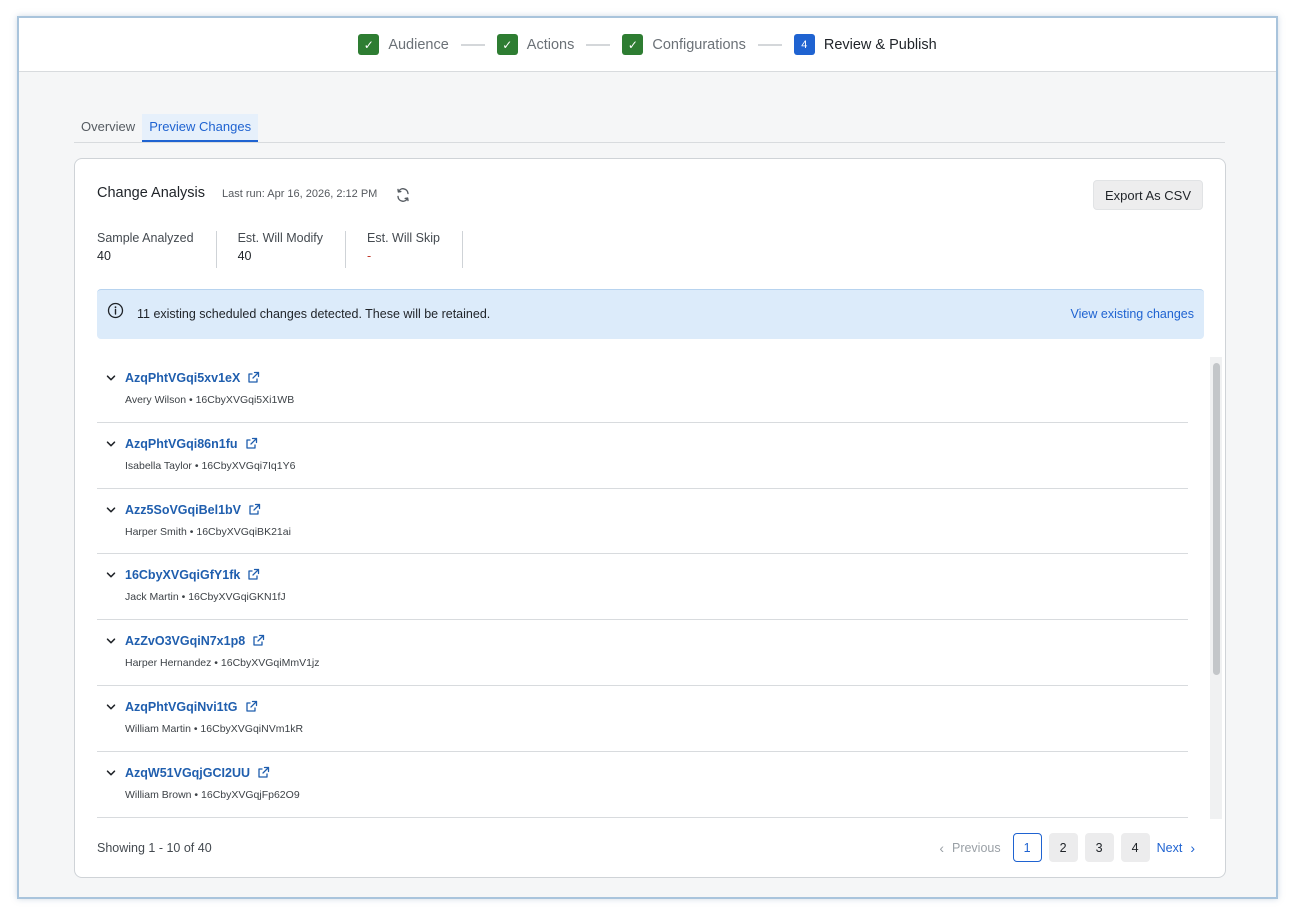  What do you see at coordinates (1063, 847) in the screenshot?
I see `page-button-2: 2` at bounding box center [1063, 847].